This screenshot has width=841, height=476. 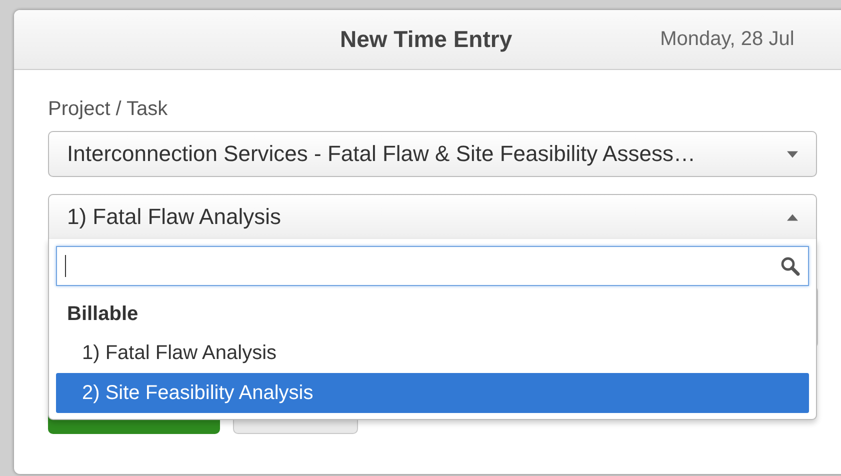 I want to click on task-dropdown: 1) Fatal Flaw Analysis, so click(x=432, y=217).